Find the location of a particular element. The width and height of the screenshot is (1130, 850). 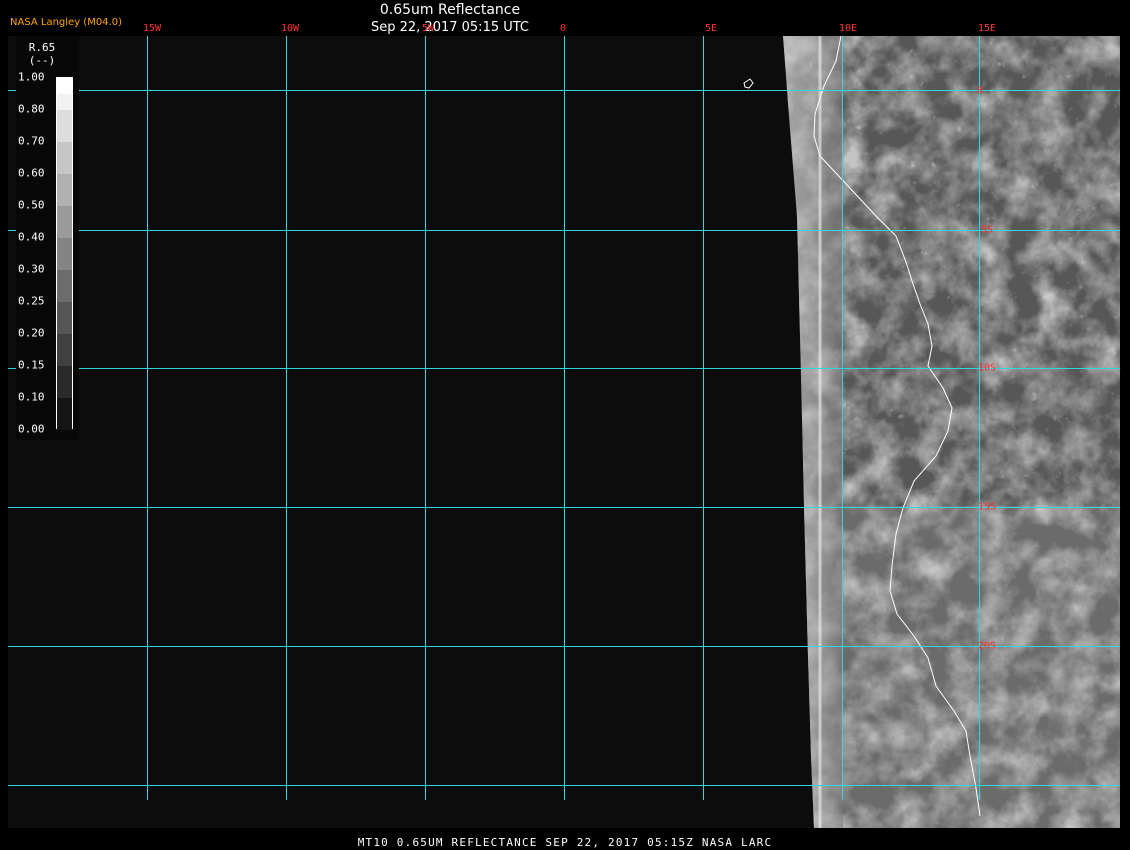

legend-unit: (--) is located at coordinates (42, 60).